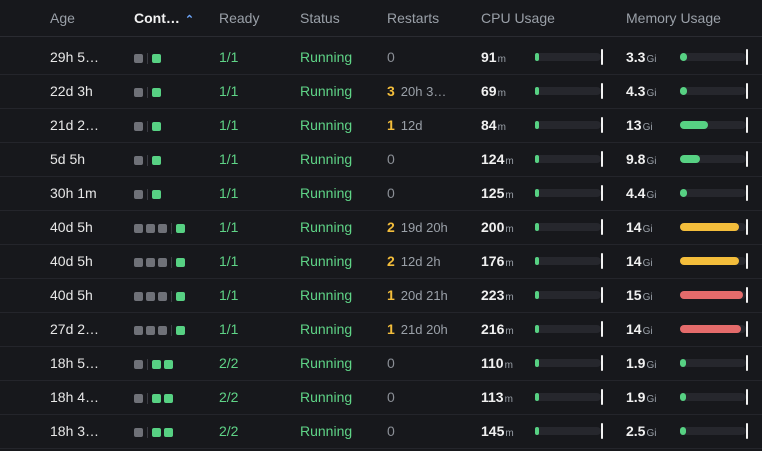 The width and height of the screenshot is (762, 451). Describe the element at coordinates (497, 193) in the screenshot. I see `cell-cpu: 125m` at that location.